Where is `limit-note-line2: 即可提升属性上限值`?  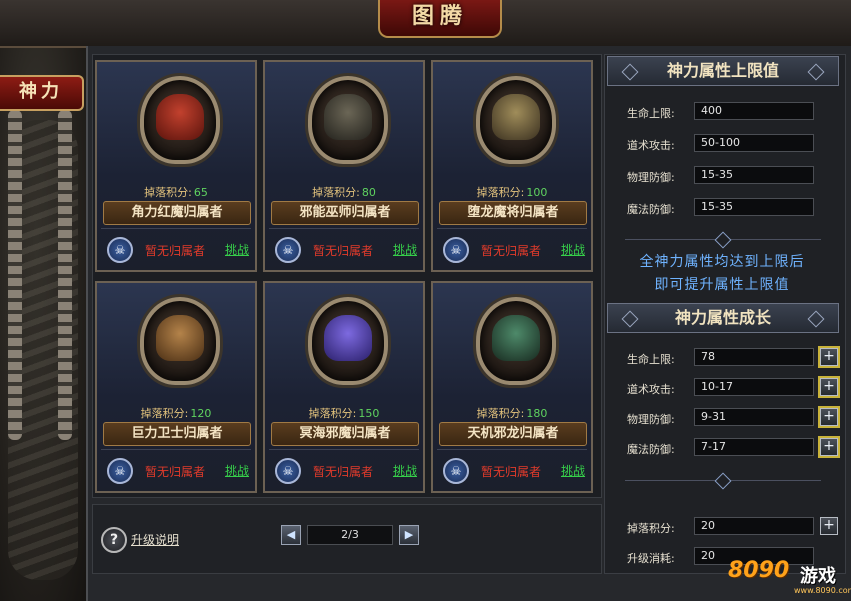
limit-note-line2: 即可提升属性上限值 is located at coordinates (722, 285).